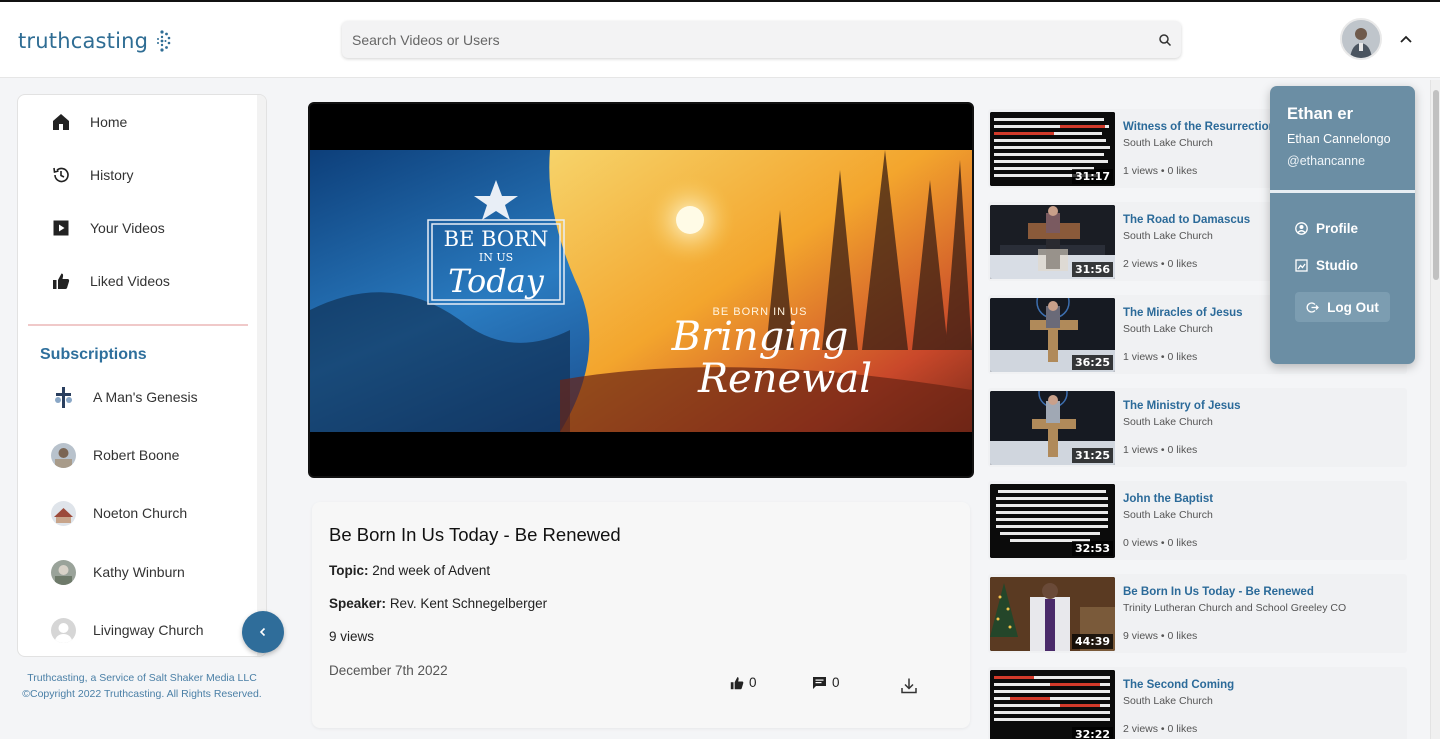  I want to click on video-duration: 31:56, so click(1092, 269).